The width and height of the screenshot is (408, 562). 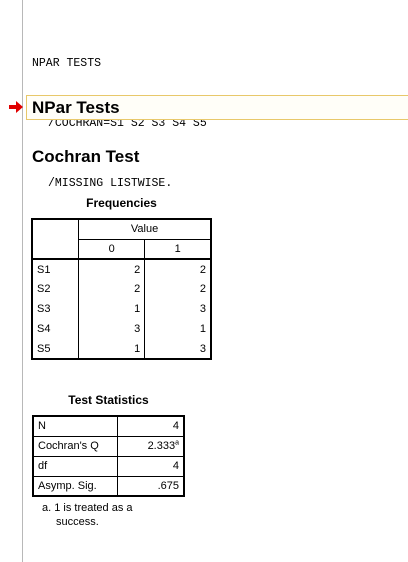 I want to click on table-row: S5 1 3, so click(x=122, y=349).